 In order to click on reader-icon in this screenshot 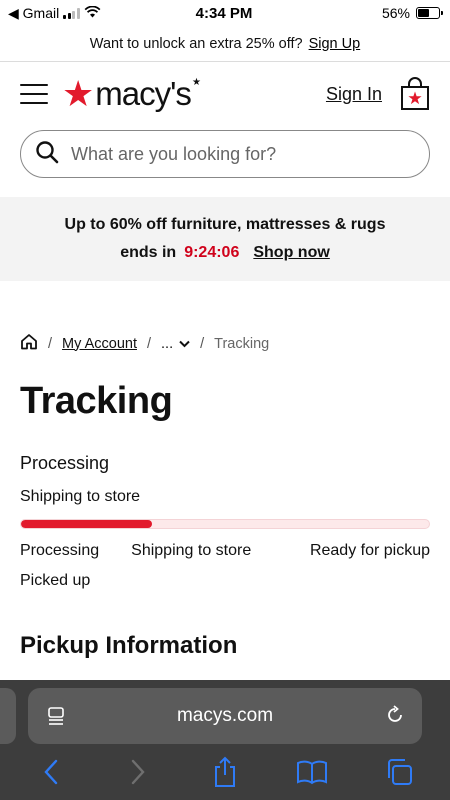, I will do `click(56, 718)`.